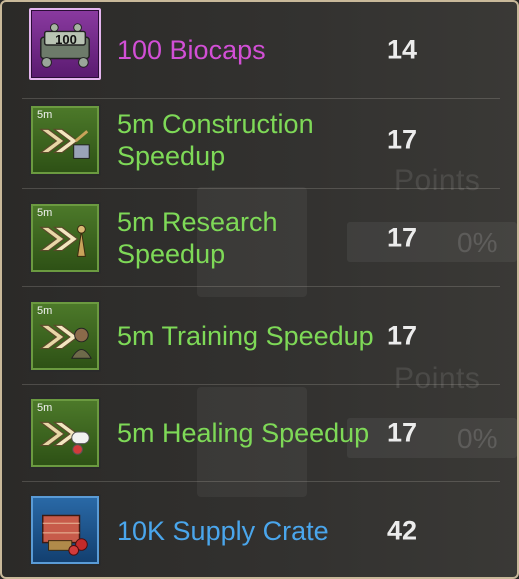  I want to click on reward-name: 5m Training Speedup, so click(245, 336).